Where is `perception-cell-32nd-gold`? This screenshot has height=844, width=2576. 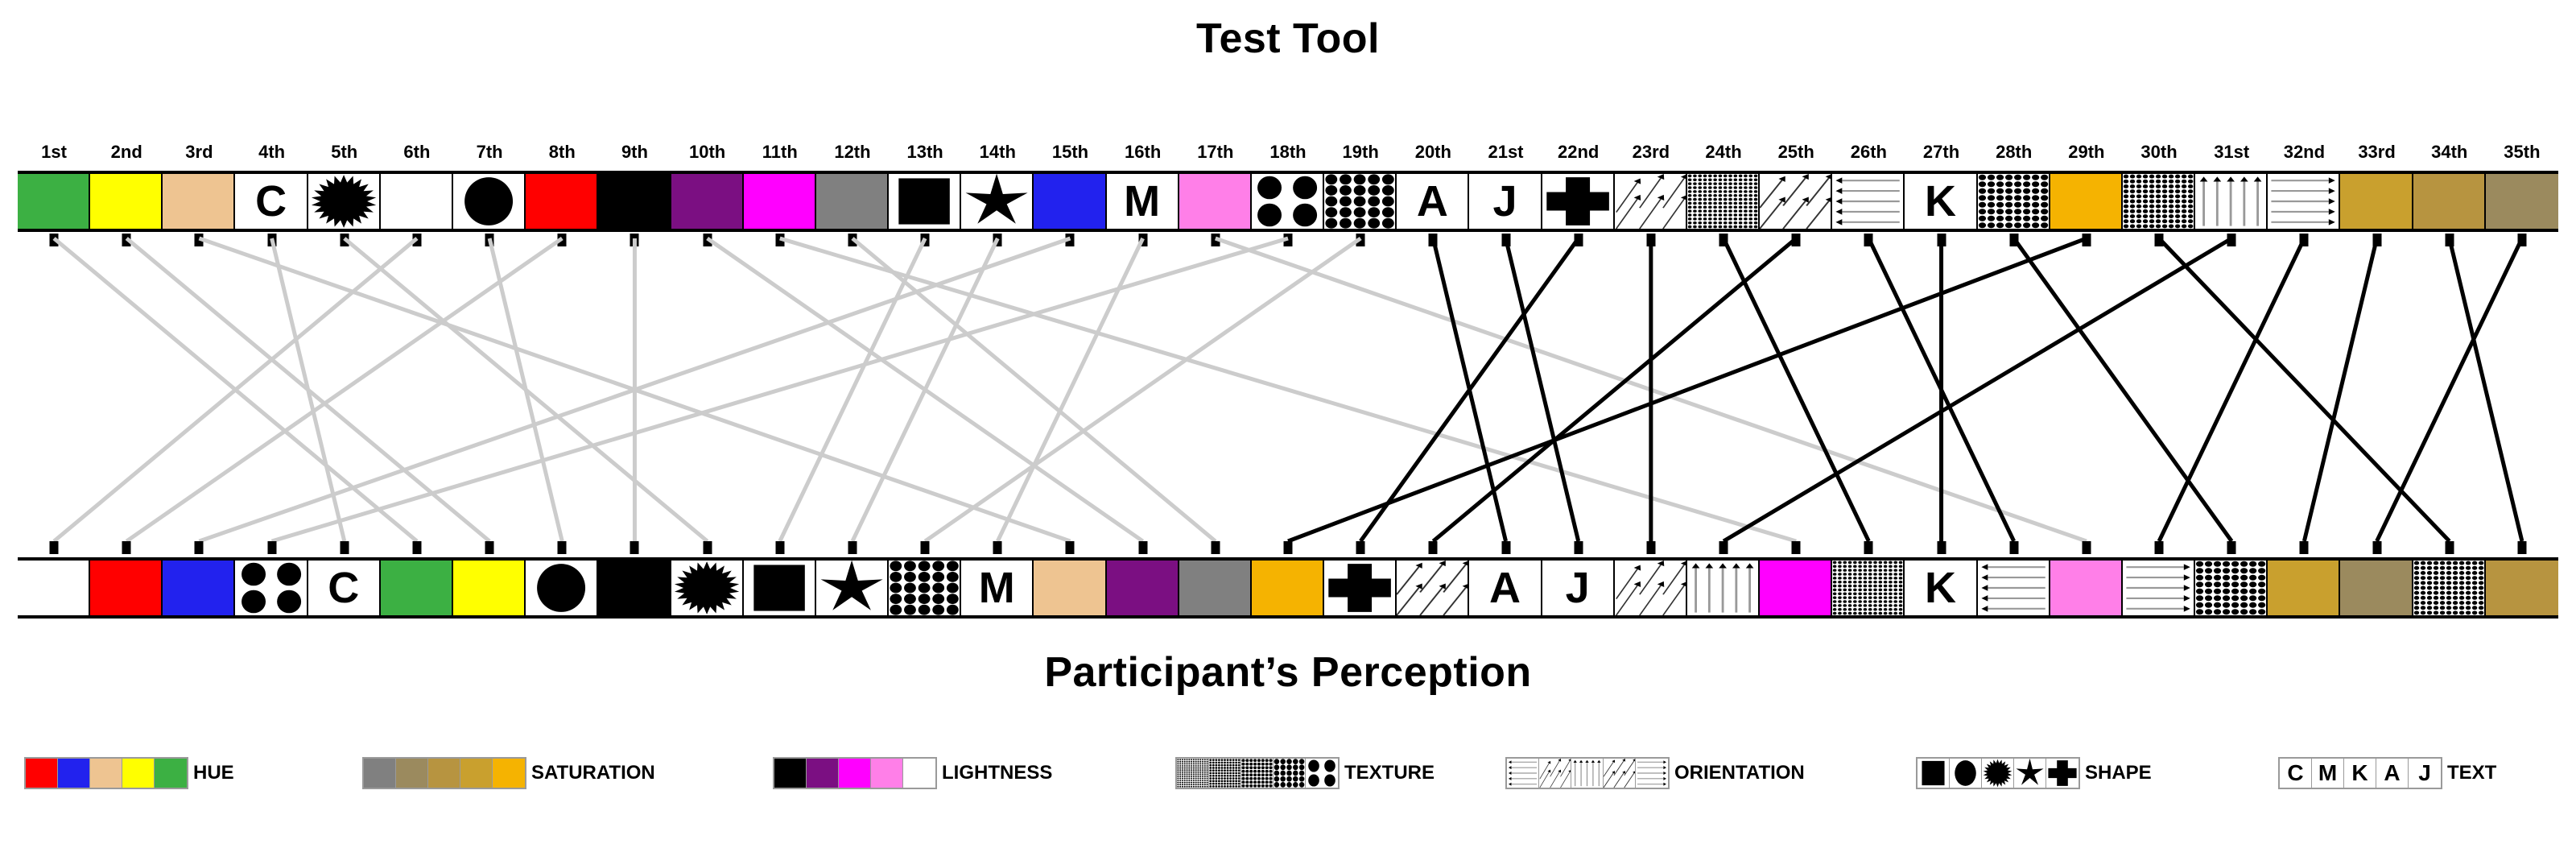 perception-cell-32nd-gold is located at coordinates (2304, 588).